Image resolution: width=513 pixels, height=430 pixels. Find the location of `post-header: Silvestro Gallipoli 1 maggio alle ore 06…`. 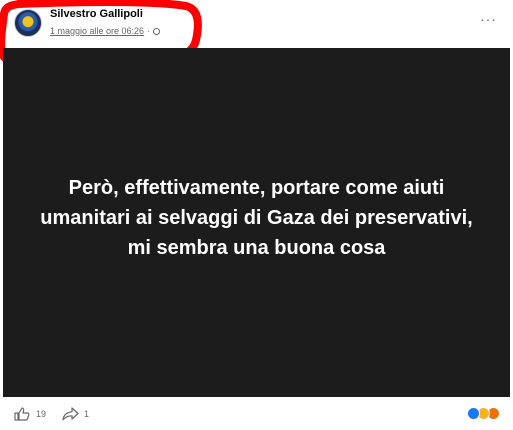

post-header: Silvestro Gallipoli 1 maggio alle ore 06… is located at coordinates (256, 24).